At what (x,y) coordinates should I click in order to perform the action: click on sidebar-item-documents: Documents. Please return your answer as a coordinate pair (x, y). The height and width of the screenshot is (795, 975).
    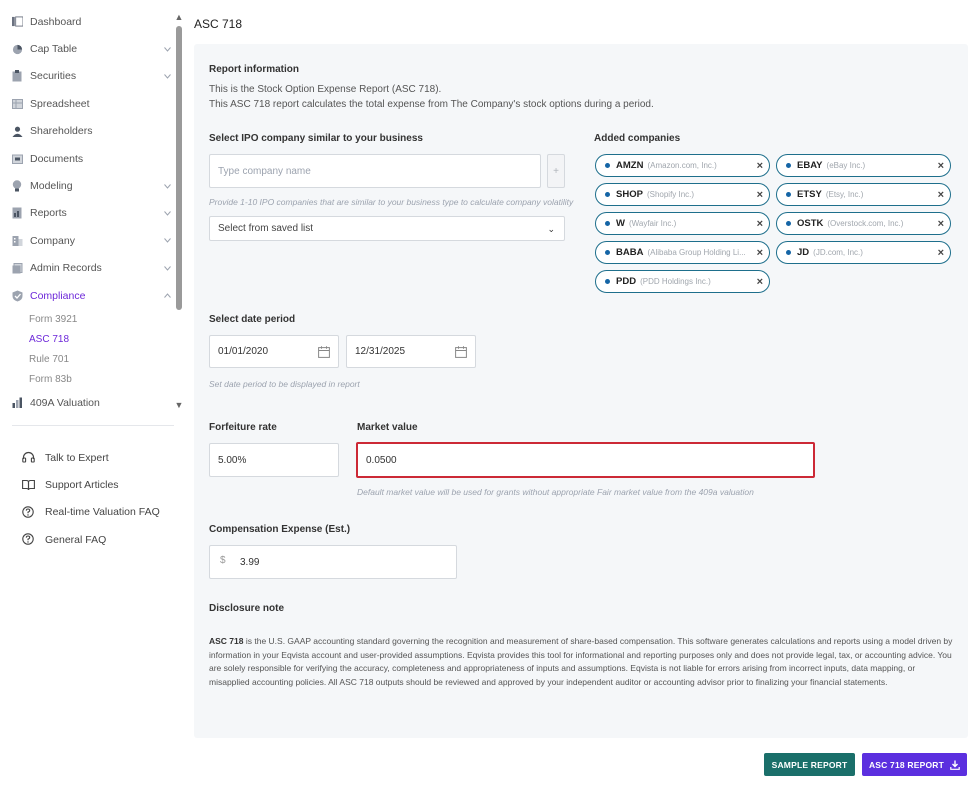
    Looking at the image, I should click on (87, 158).